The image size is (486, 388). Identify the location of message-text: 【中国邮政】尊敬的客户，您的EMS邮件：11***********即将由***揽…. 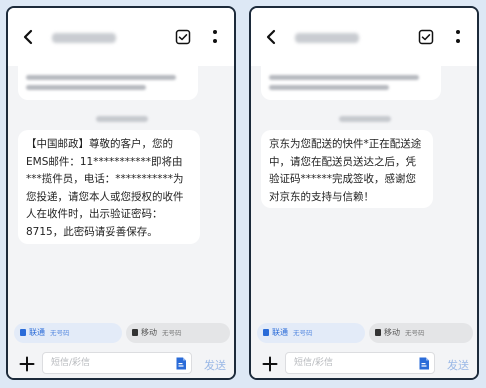
(105, 188).